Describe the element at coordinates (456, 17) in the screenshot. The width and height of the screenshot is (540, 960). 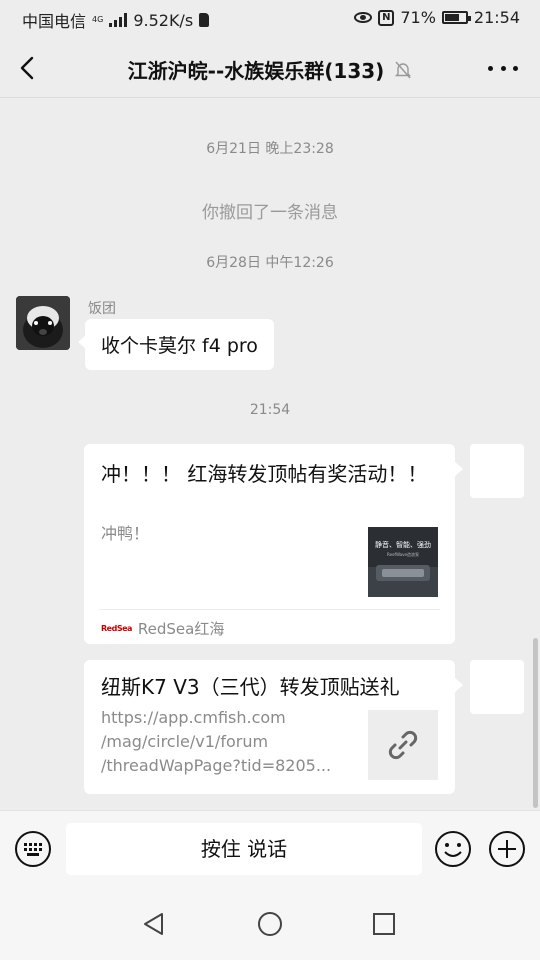
I see `battery-icon` at that location.